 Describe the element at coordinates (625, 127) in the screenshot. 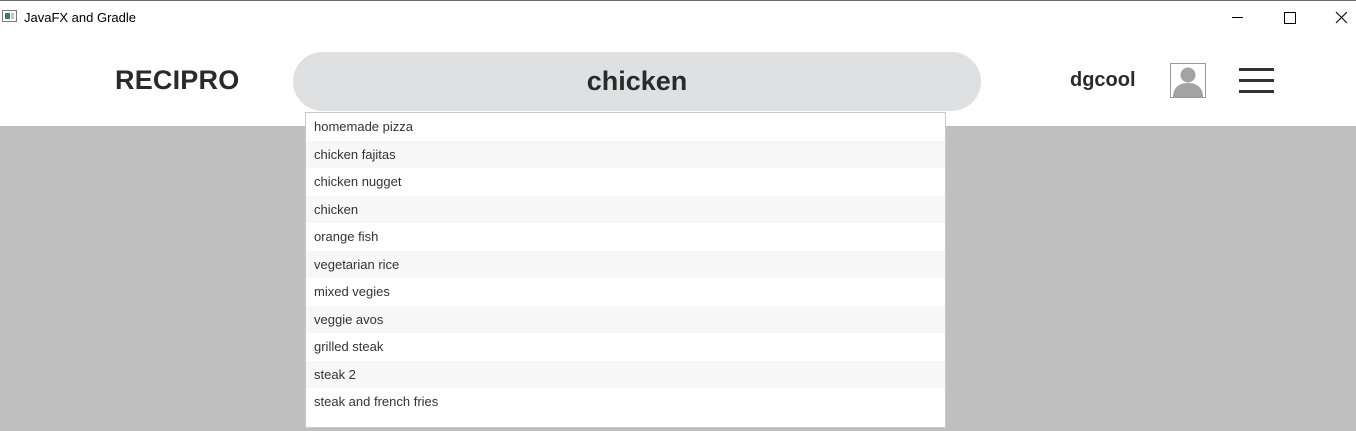

I see `suggestion-item: homemade pizza` at that location.